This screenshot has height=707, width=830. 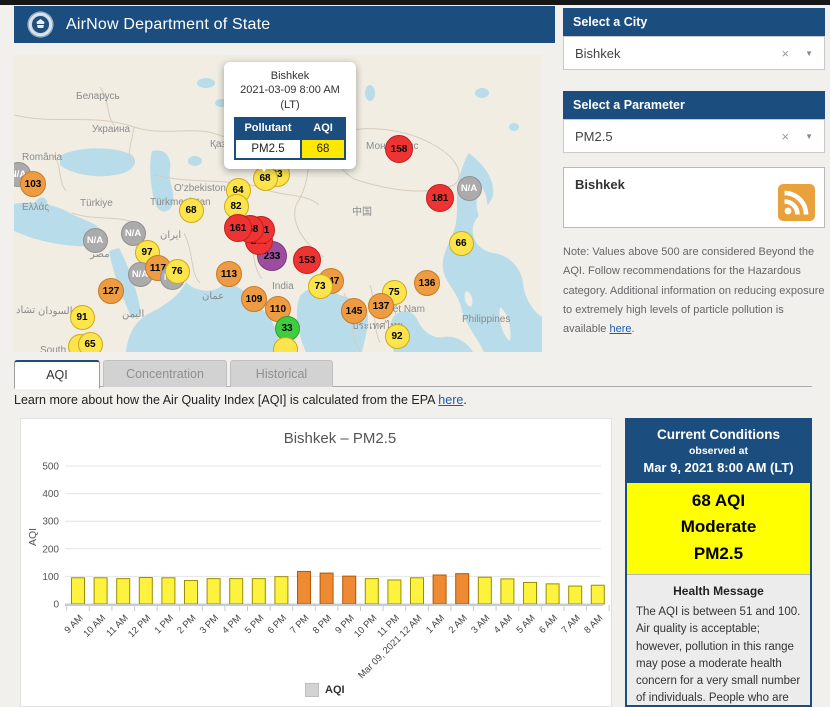 What do you see at coordinates (290, 90) in the screenshot?
I see `tooltip-datetime: 2021-03-09 8:00 AM` at bounding box center [290, 90].